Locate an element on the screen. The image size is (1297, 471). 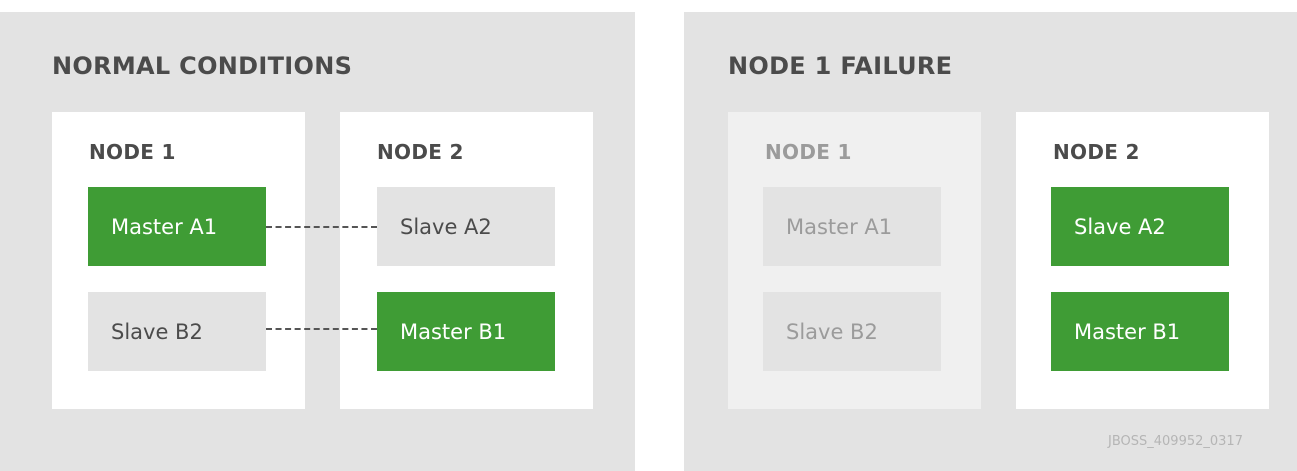
normal-node1-master-a1: Master A1 is located at coordinates (177, 226).